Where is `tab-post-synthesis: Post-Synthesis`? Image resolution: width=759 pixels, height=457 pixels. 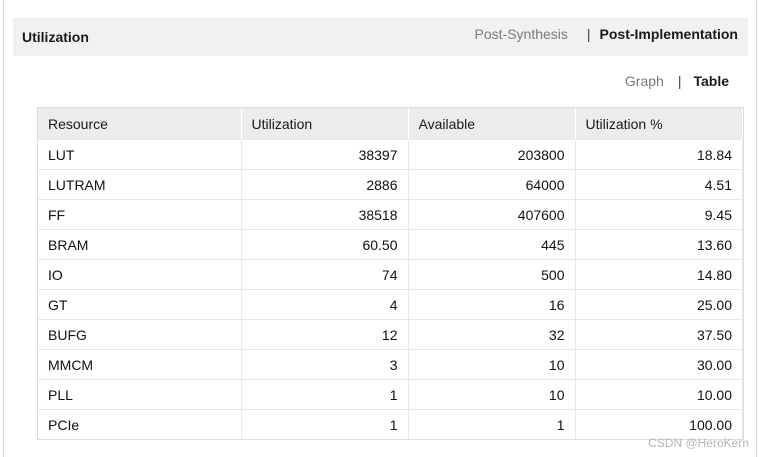 tab-post-synthesis: Post-Synthesis is located at coordinates (521, 34).